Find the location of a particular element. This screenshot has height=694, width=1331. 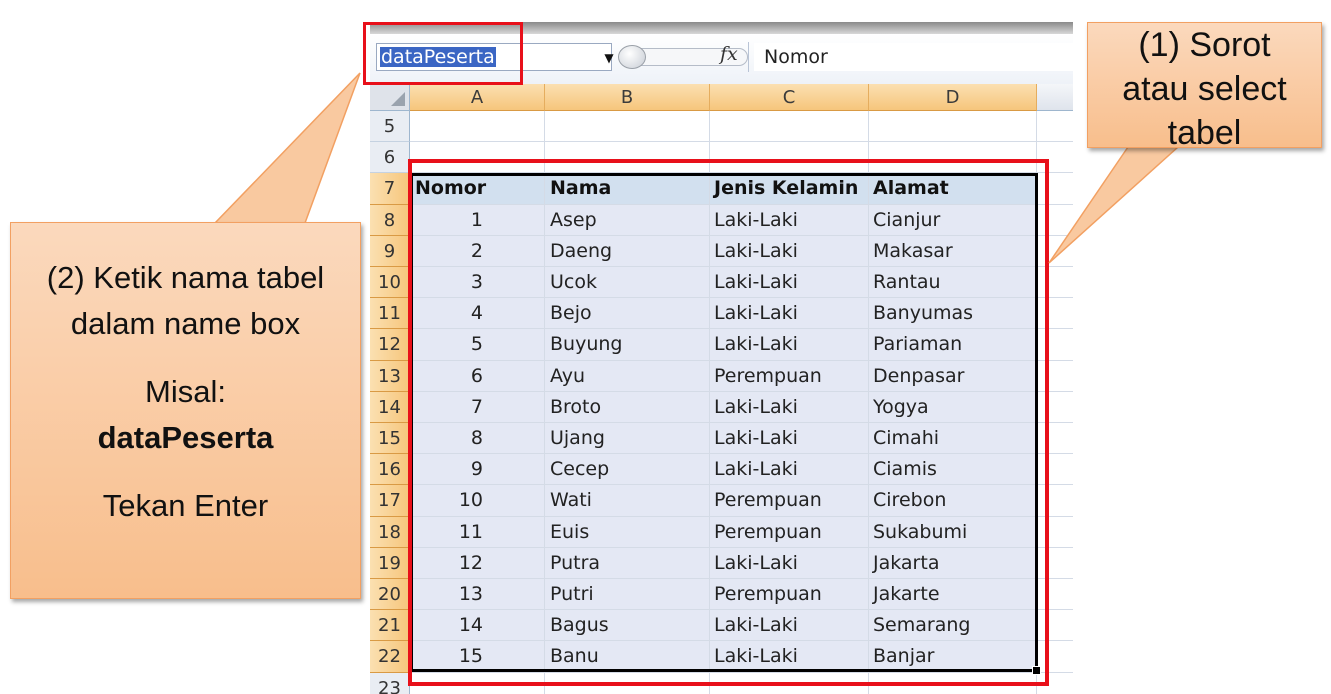

left-callout-pointer is located at coordinates (287, 148).